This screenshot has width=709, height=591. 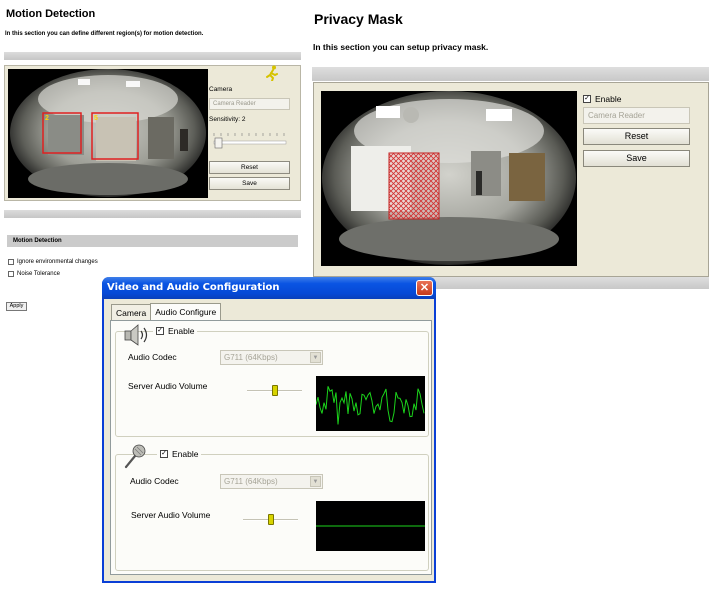 What do you see at coordinates (414, 186) in the screenshot?
I see `privacy-mask-region` at bounding box center [414, 186].